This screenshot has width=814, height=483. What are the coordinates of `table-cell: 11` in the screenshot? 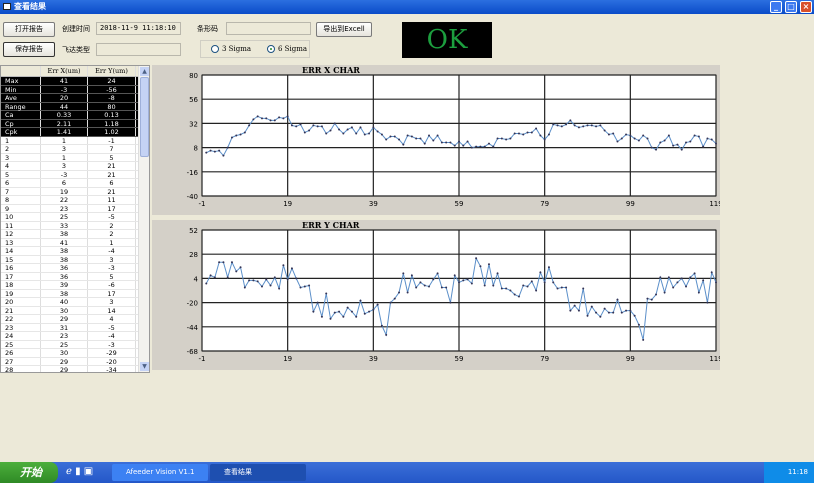 It's located at (21, 225).